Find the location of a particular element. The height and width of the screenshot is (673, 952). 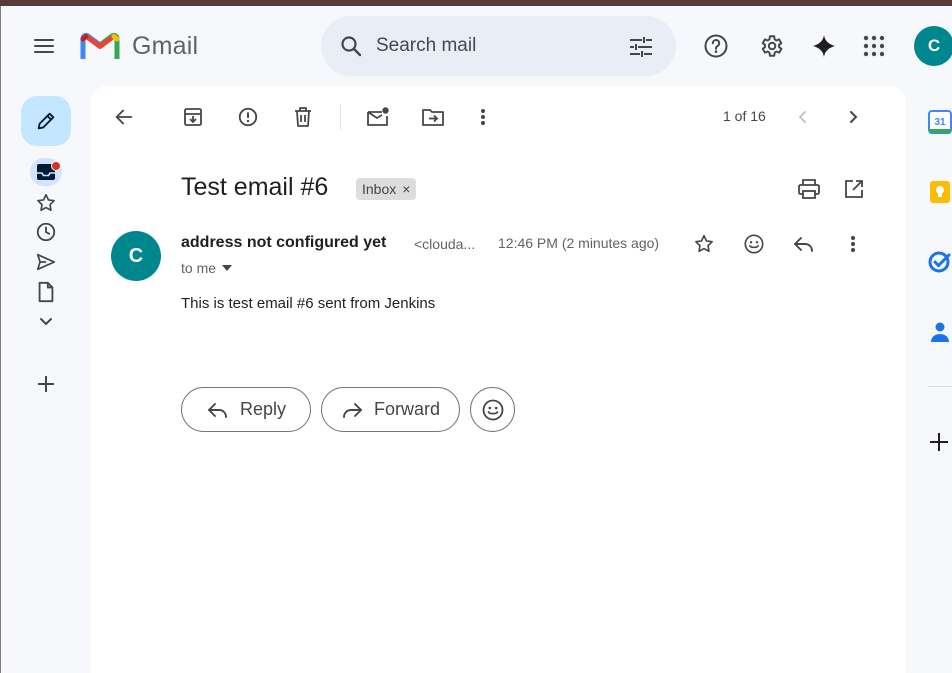

window-left-edge is located at coordinates (0, 339).